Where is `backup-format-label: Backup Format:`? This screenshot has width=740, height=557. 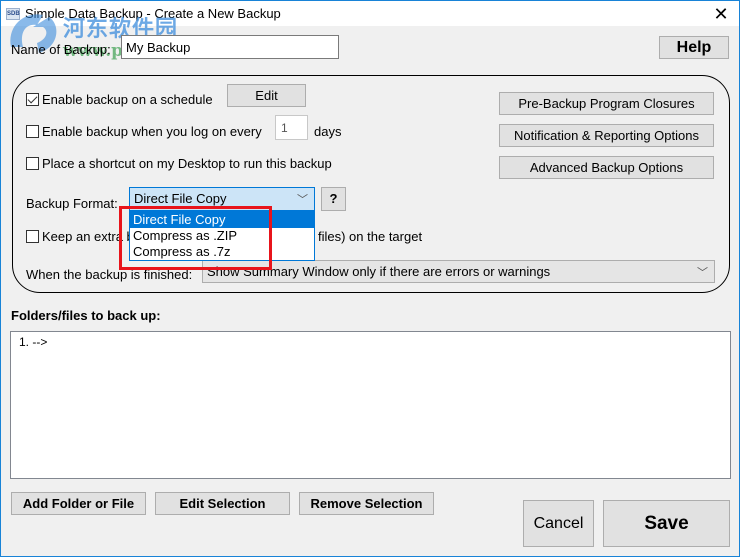 backup-format-label: Backup Format: is located at coordinates (72, 203).